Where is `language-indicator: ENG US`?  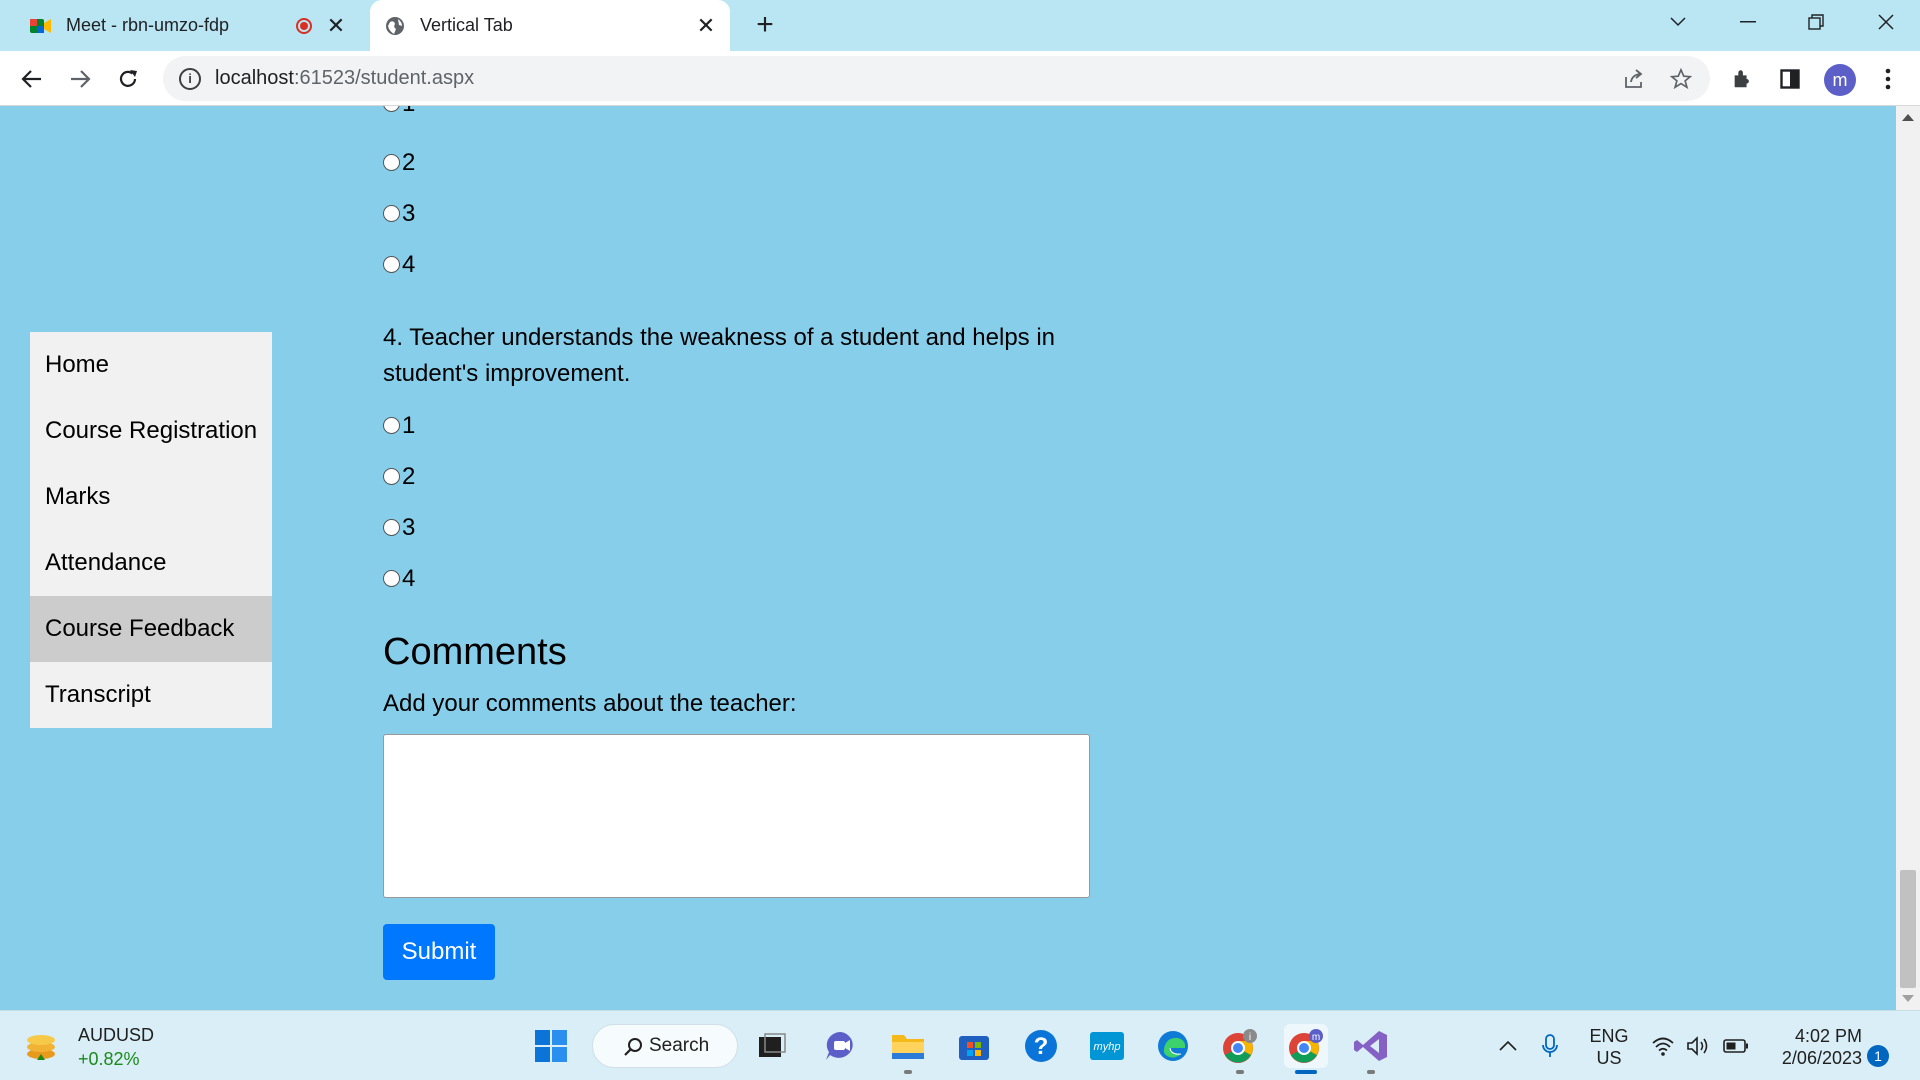
language-indicator: ENG US is located at coordinates (1609, 1047).